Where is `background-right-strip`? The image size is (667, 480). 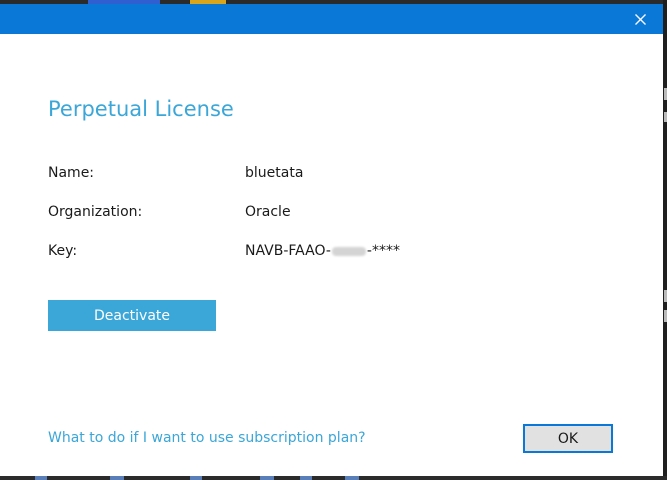
background-right-strip is located at coordinates (665, 240).